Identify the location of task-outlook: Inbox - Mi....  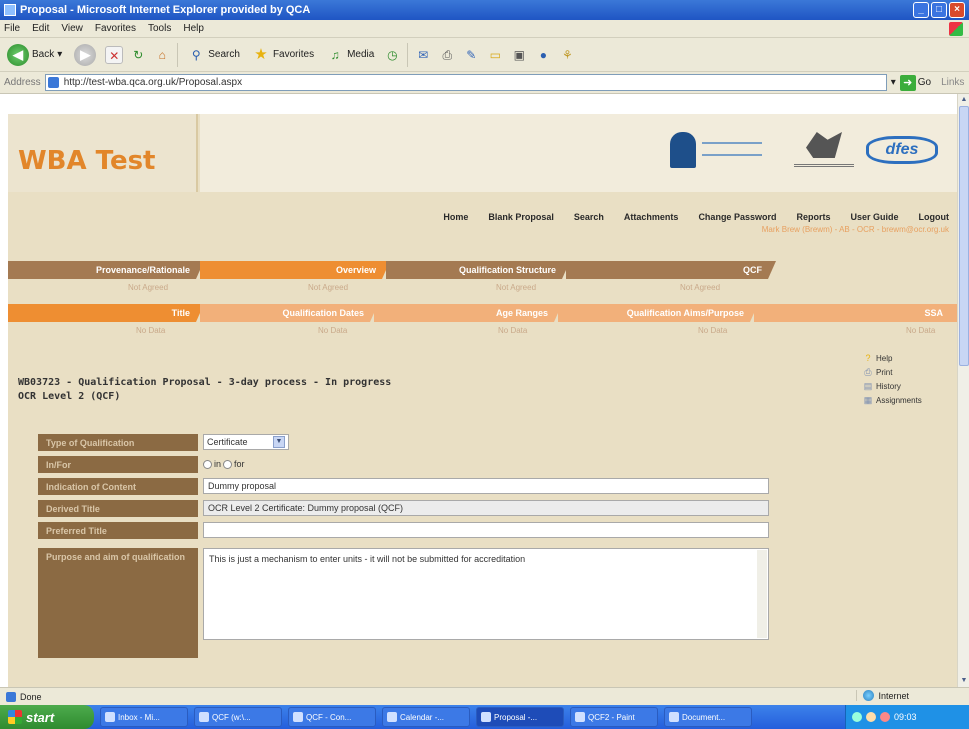
(144, 717).